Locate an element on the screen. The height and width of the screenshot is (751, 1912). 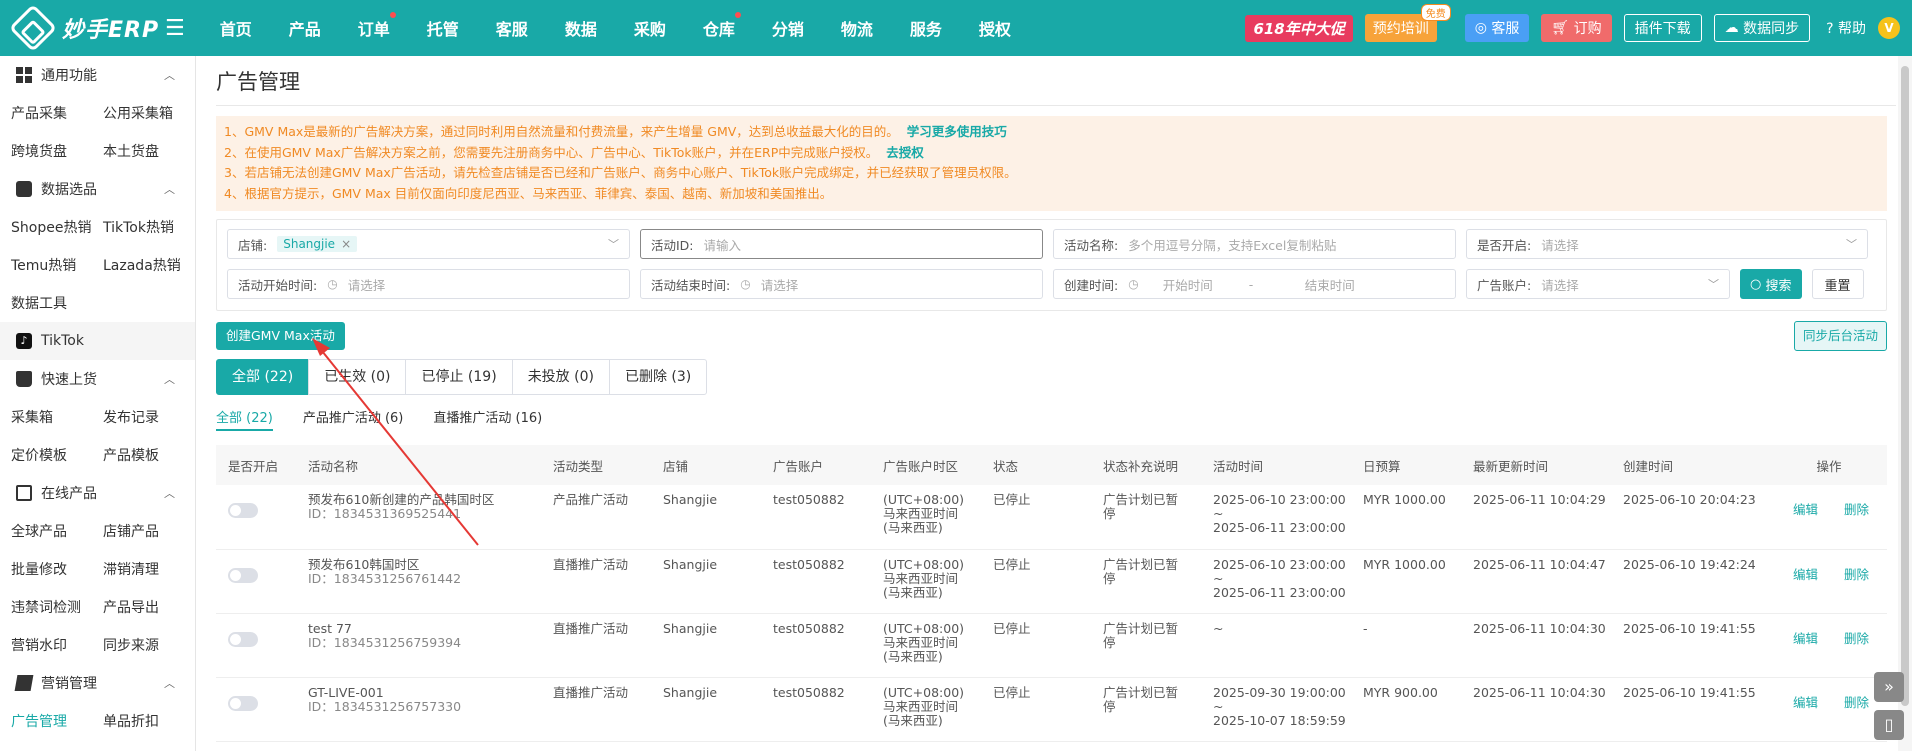
tab-active: 已生效 (0) is located at coordinates (357, 377).